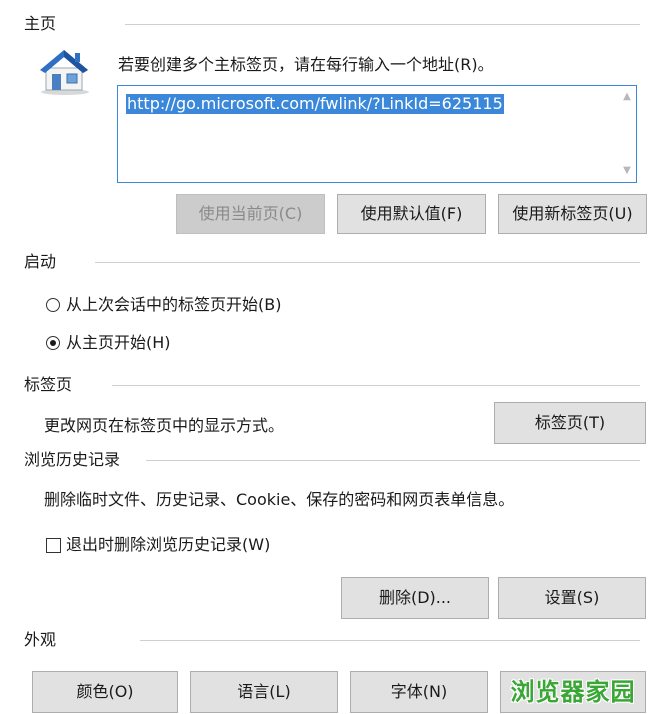 The width and height of the screenshot is (652, 714). What do you see at coordinates (390, 640) in the screenshot?
I see `appearance-section-divider` at bounding box center [390, 640].